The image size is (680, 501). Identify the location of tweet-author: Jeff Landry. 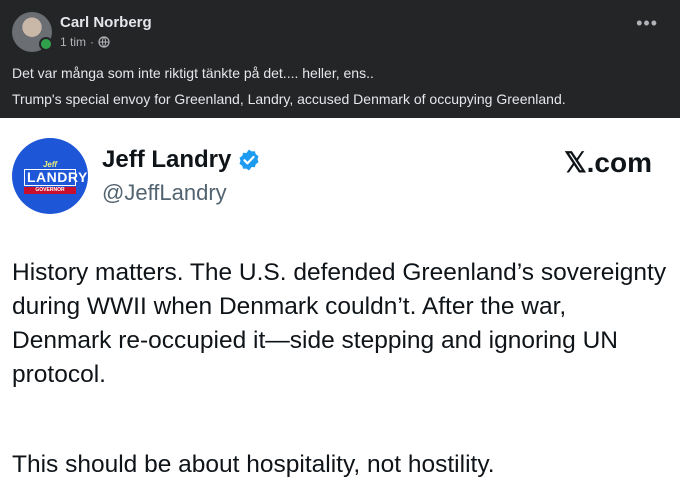
(181, 160).